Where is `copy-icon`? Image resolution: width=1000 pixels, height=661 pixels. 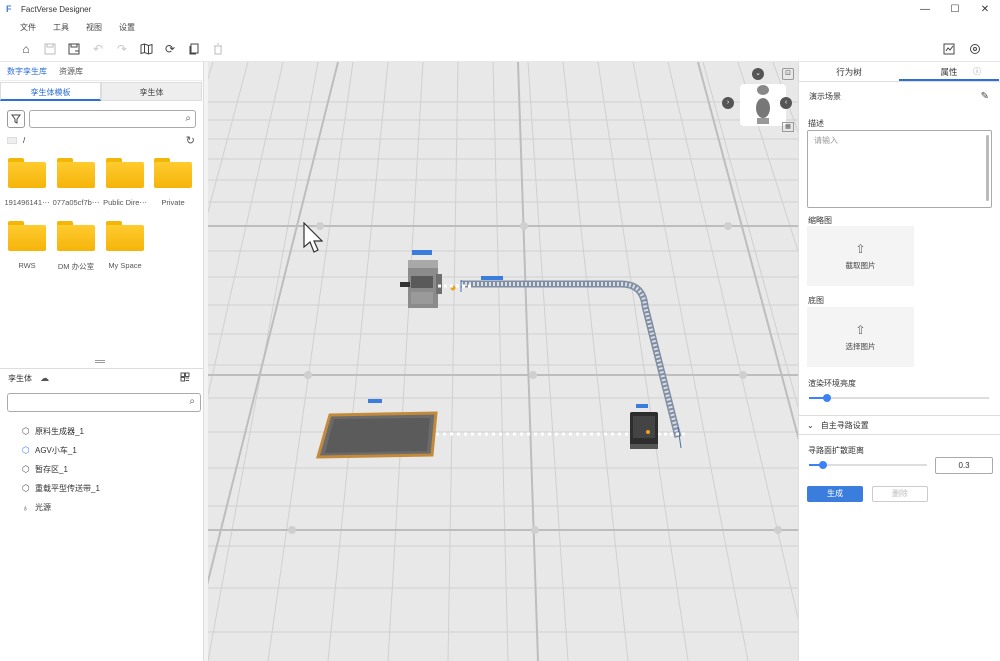 copy-icon is located at coordinates (194, 49).